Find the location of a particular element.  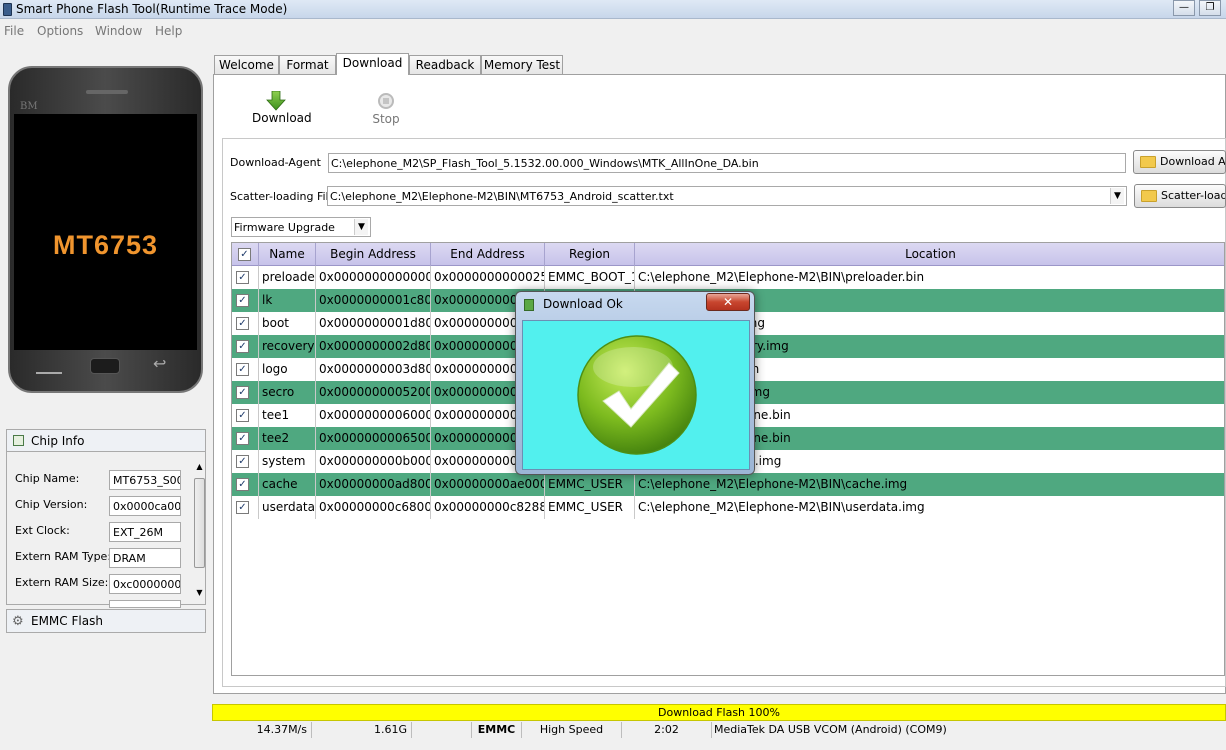

folder-icon is located at coordinates (1149, 196).